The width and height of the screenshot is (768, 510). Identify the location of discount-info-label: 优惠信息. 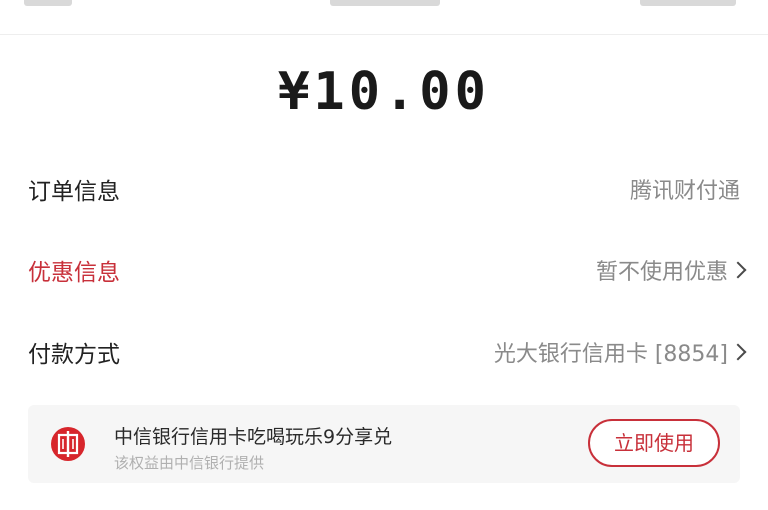
(74, 273).